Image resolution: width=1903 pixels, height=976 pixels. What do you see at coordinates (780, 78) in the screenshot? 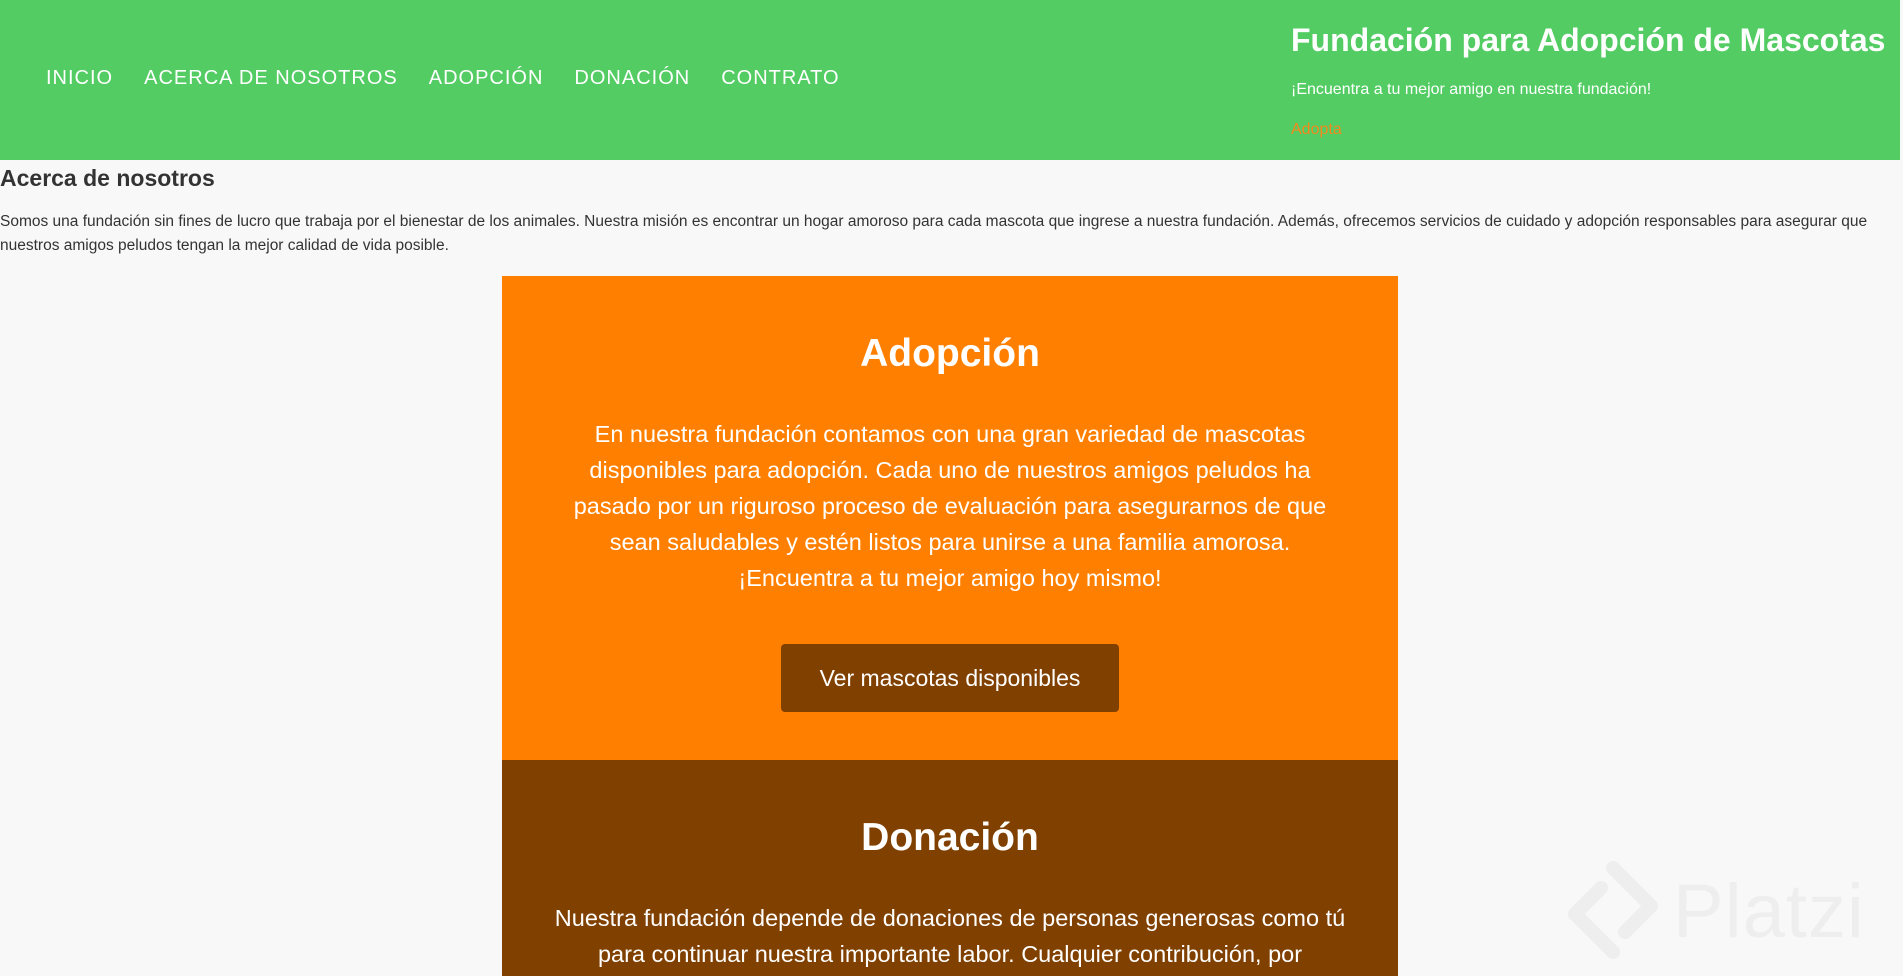
I see `nav-link-contrato: CONTRATO` at bounding box center [780, 78].